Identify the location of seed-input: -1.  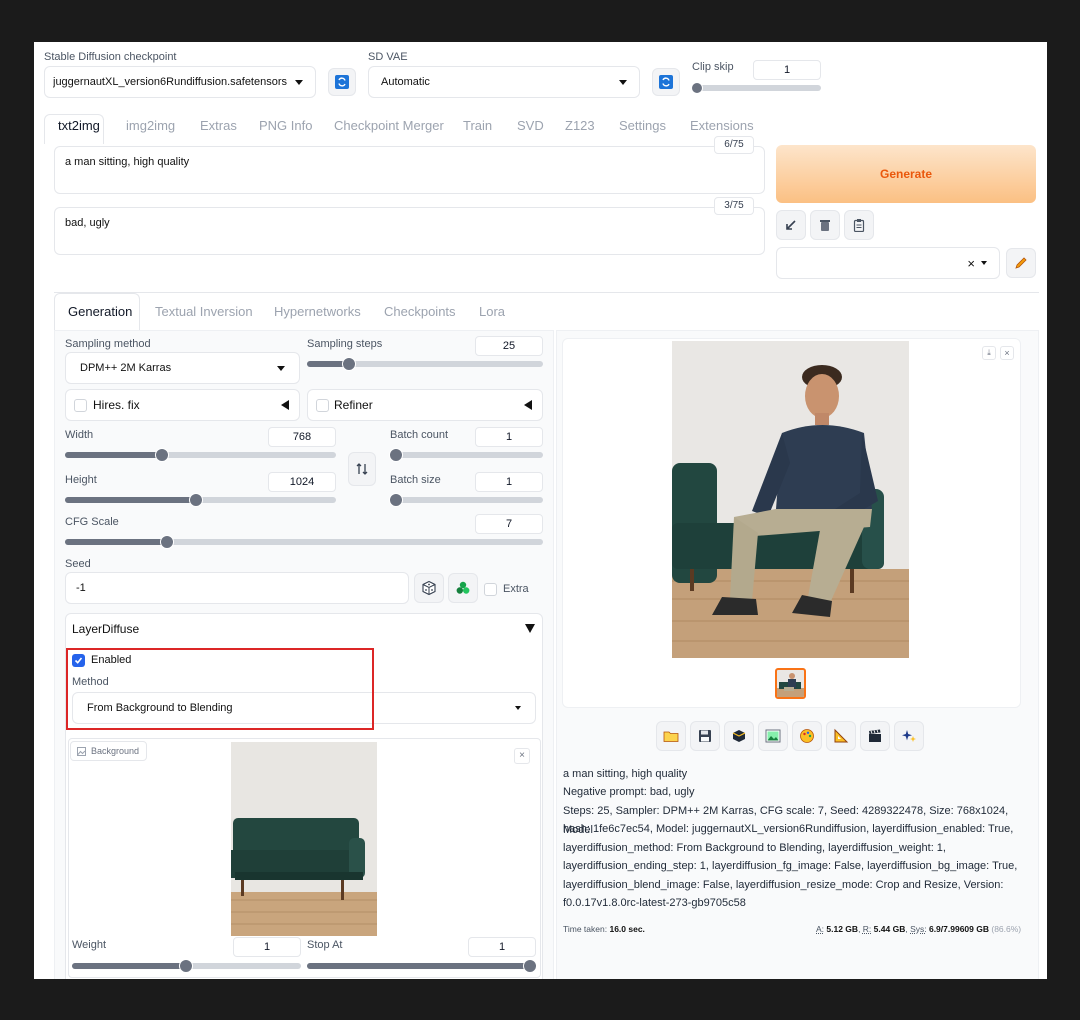
(237, 588).